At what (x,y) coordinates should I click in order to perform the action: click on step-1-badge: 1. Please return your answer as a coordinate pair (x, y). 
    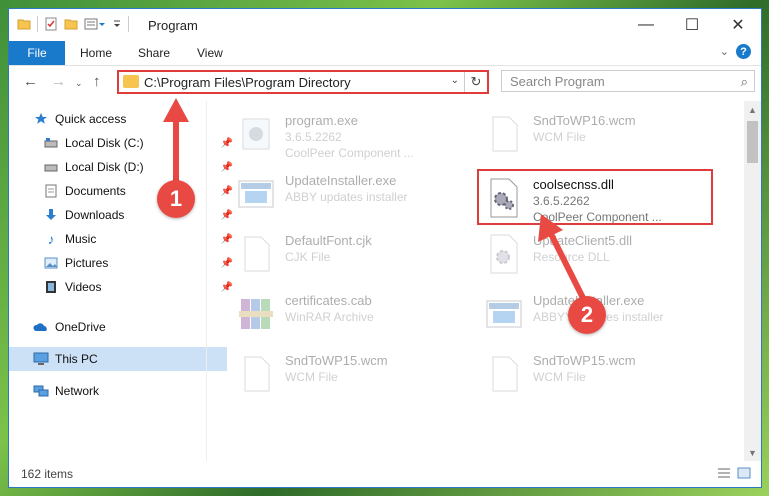
    Looking at the image, I should click on (176, 199).